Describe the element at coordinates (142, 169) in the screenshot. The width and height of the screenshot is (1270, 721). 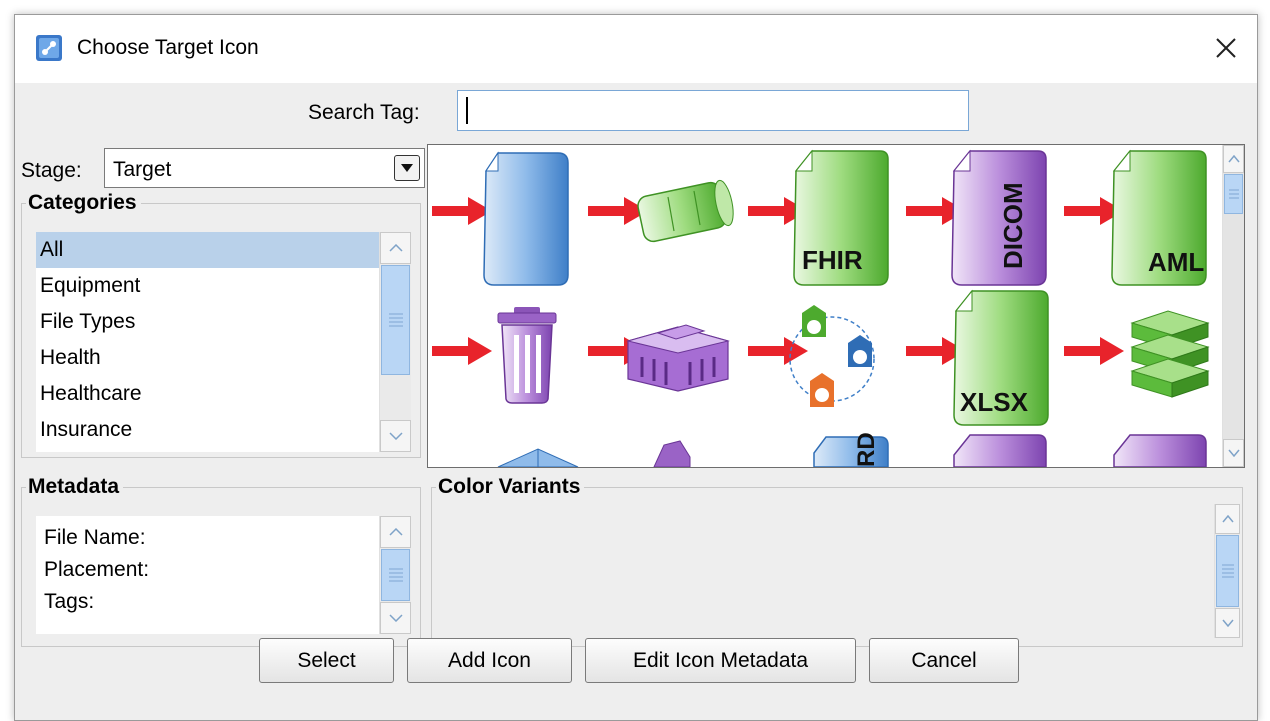
I see `stage-selected-value: Target` at that location.